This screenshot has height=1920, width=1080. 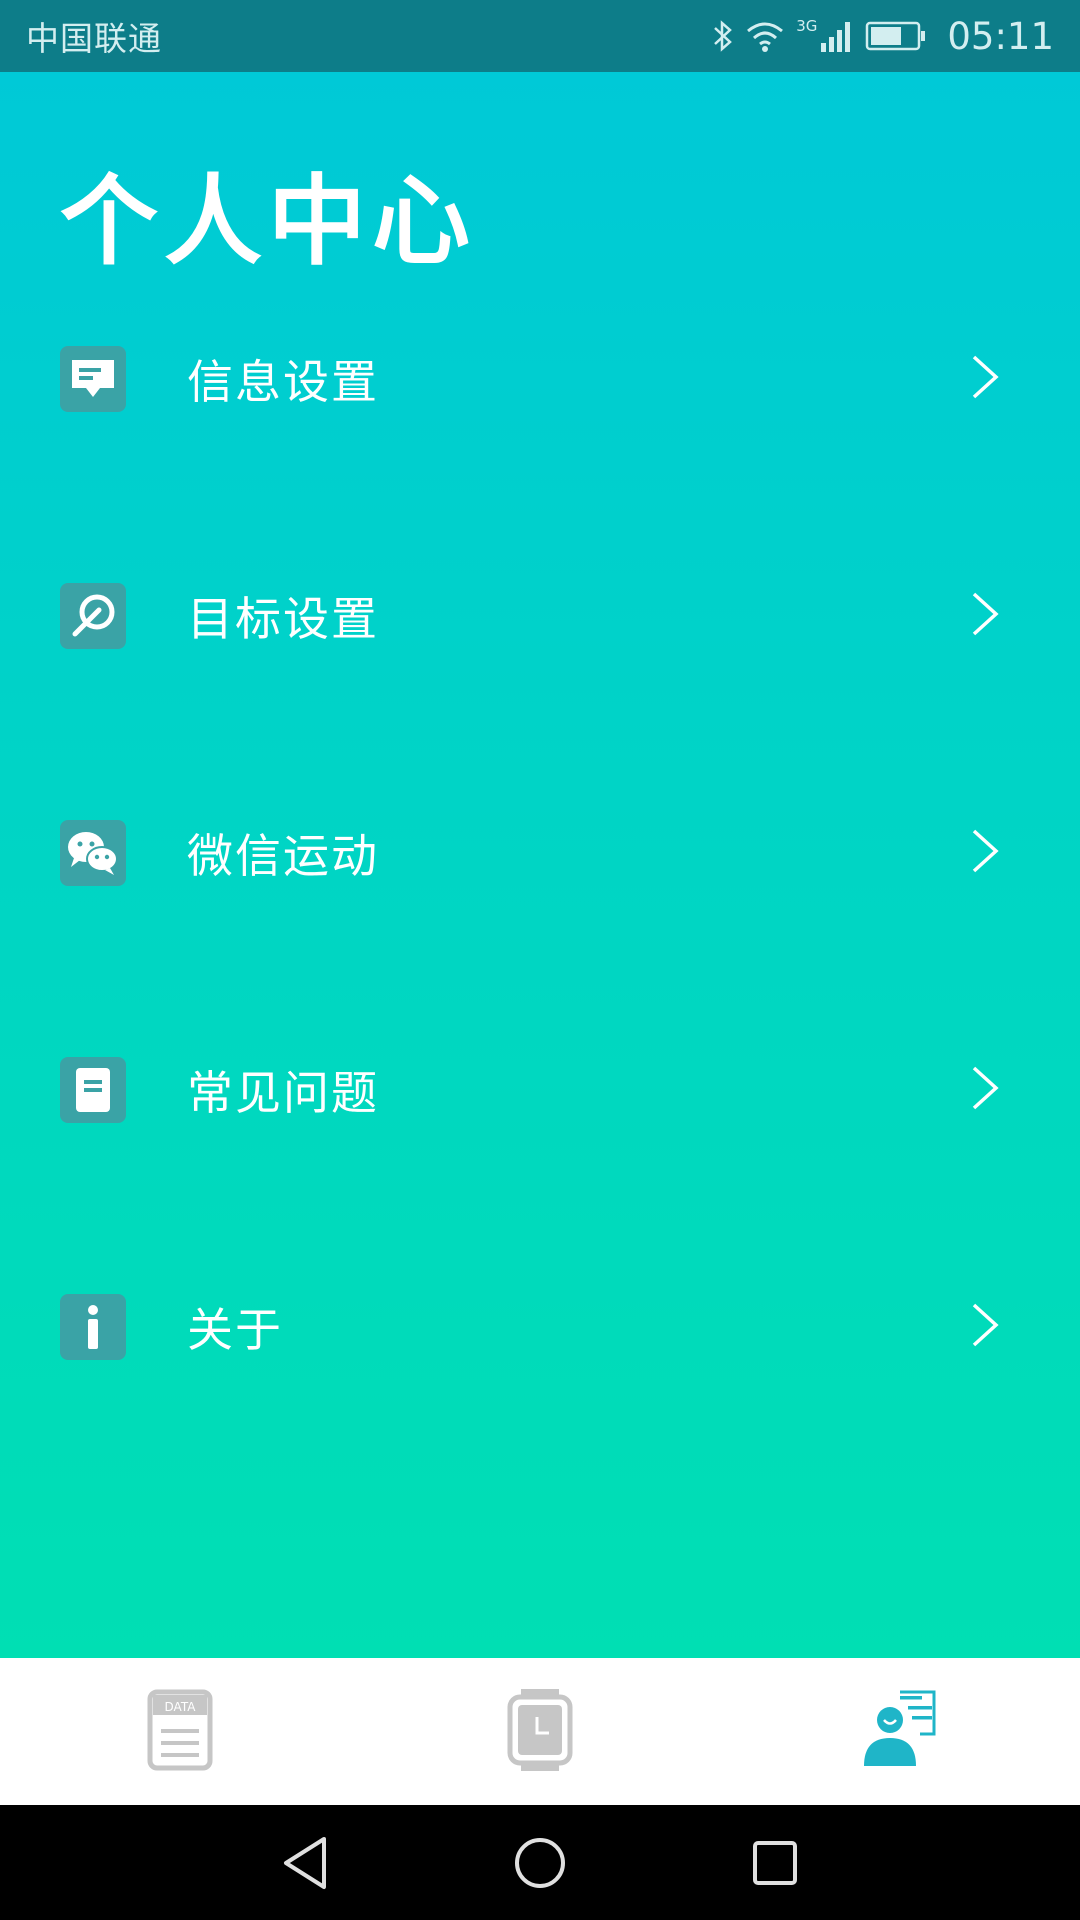 What do you see at coordinates (723, 36) in the screenshot?
I see `bluetooth-icon` at bounding box center [723, 36].